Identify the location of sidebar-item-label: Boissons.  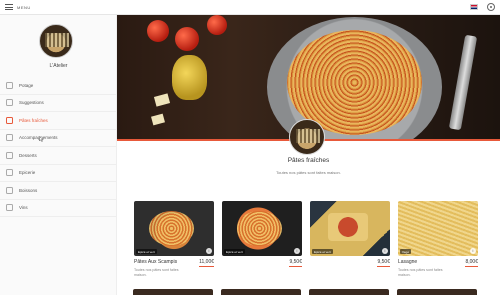
(28, 190).